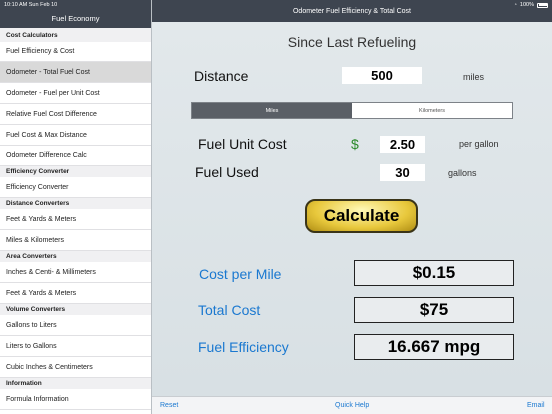  What do you see at coordinates (352, 42) in the screenshot?
I see `form-heading: Since Last Refueling` at bounding box center [352, 42].